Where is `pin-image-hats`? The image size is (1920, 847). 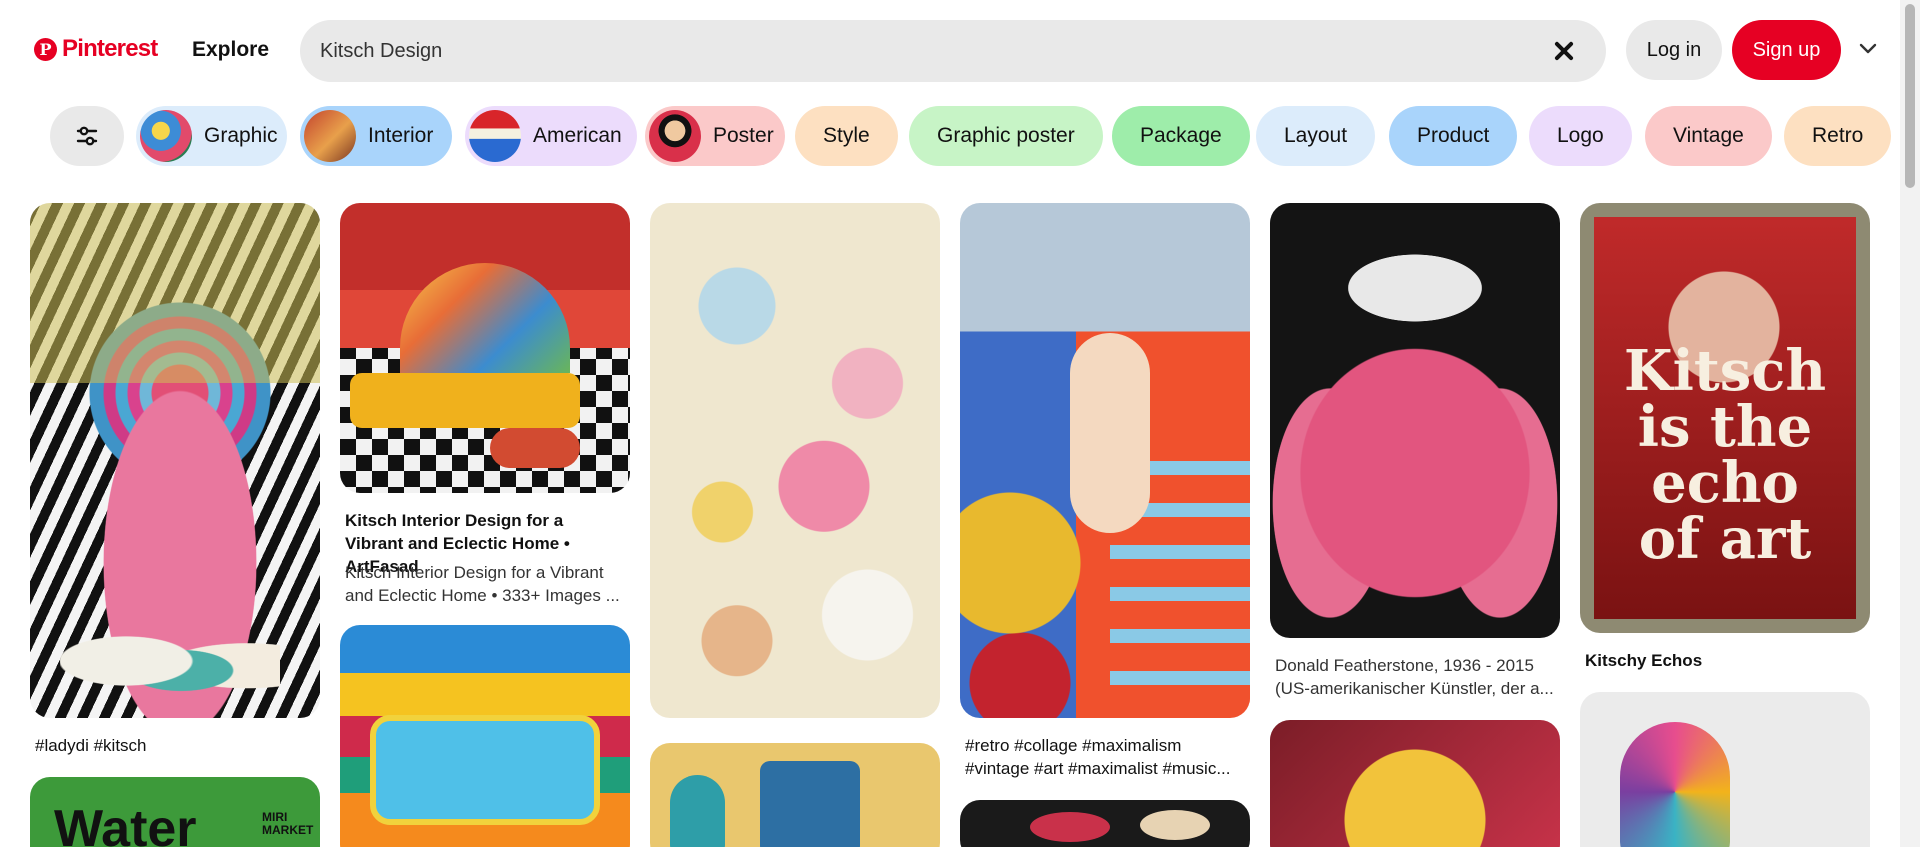
pin-image-hats is located at coordinates (1105, 823).